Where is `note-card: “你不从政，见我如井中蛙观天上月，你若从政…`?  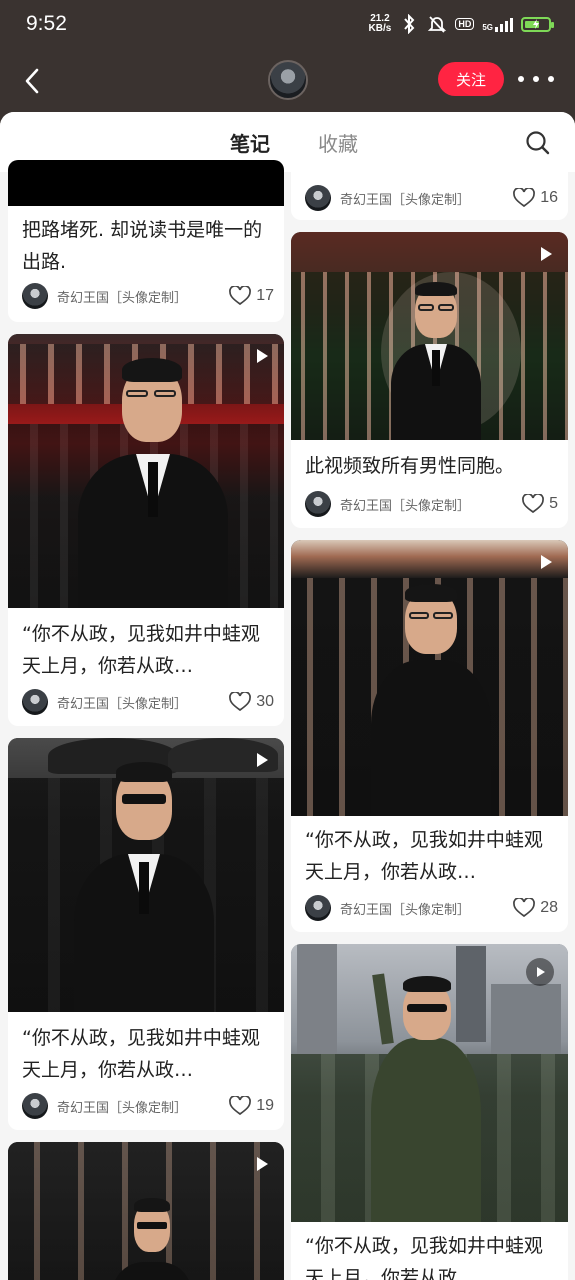 note-card: “你不从政，见我如井中蛙观天上月，你若从政… is located at coordinates (429, 1112).